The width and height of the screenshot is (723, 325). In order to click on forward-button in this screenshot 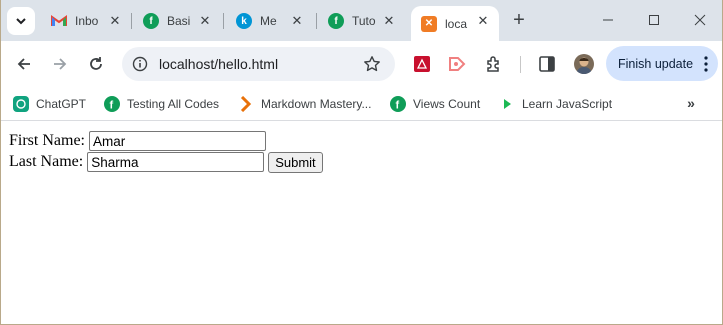, I will do `click(60, 64)`.